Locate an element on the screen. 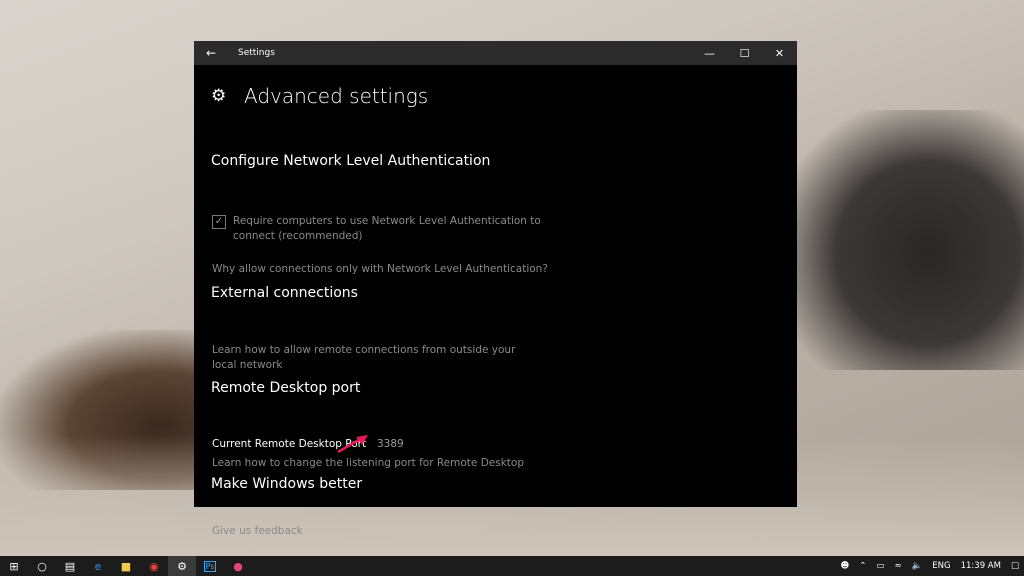 This screenshot has width=1024, height=576. annotation-arrow-icon is located at coordinates (352, 444).